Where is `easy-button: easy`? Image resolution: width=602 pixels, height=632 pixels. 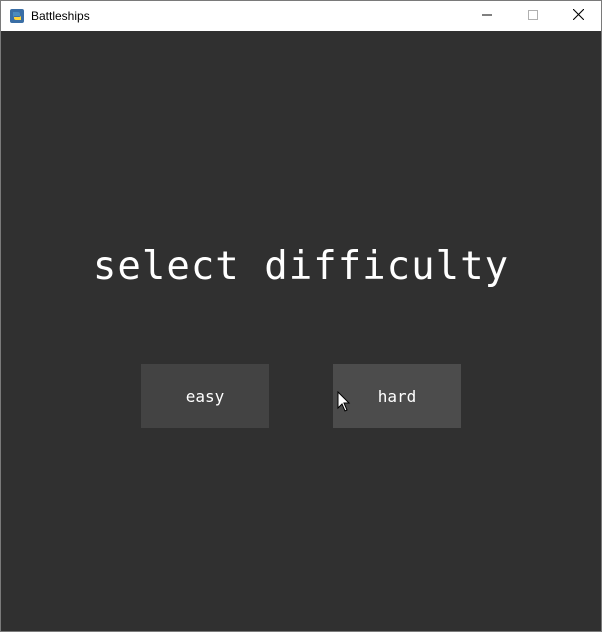
easy-button: easy is located at coordinates (205, 396).